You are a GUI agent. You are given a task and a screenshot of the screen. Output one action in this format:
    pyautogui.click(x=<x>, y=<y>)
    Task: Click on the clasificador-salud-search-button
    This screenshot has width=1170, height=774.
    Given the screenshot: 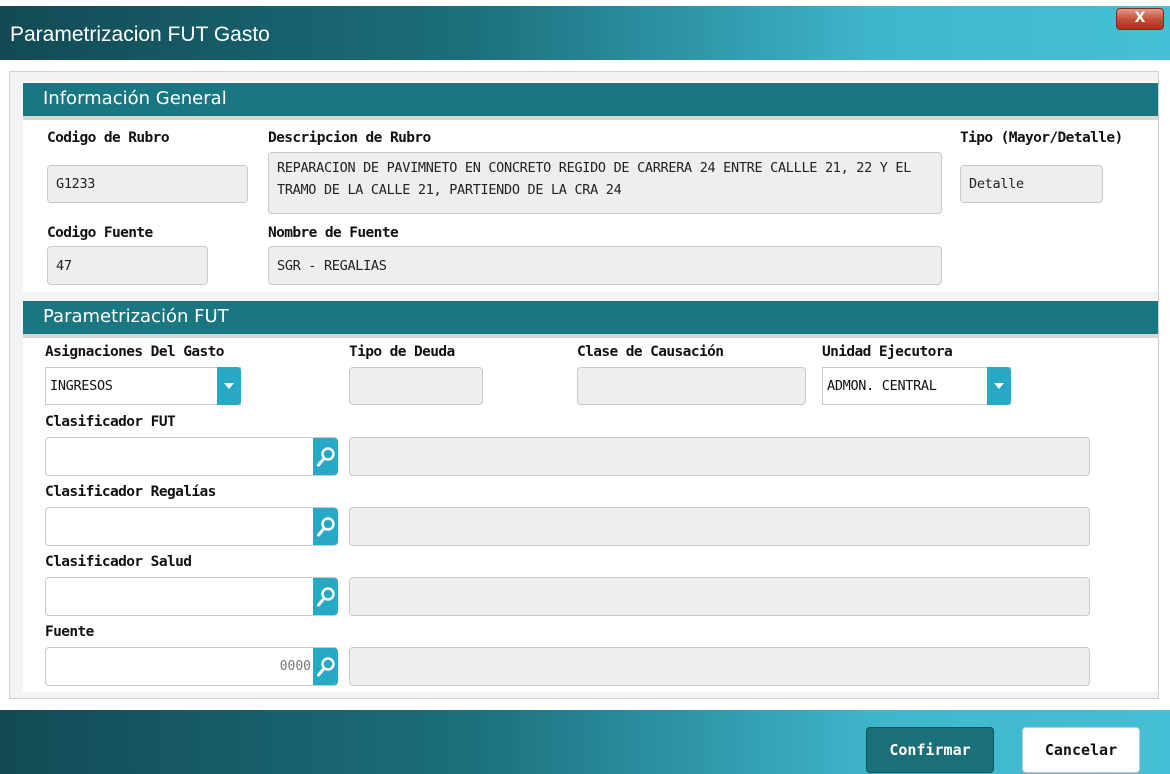 What is the action you would take?
    pyautogui.click(x=325, y=596)
    